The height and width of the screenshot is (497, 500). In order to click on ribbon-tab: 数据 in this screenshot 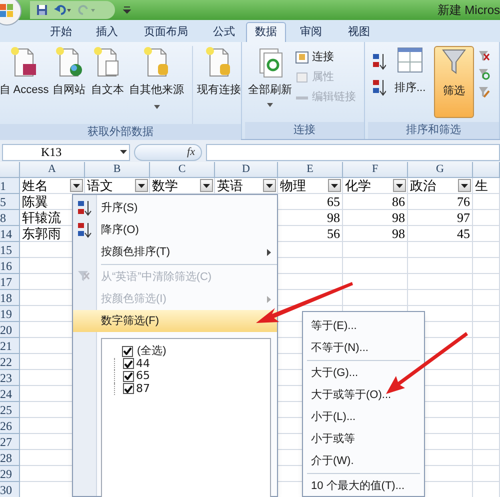, I will do `click(266, 32)`.